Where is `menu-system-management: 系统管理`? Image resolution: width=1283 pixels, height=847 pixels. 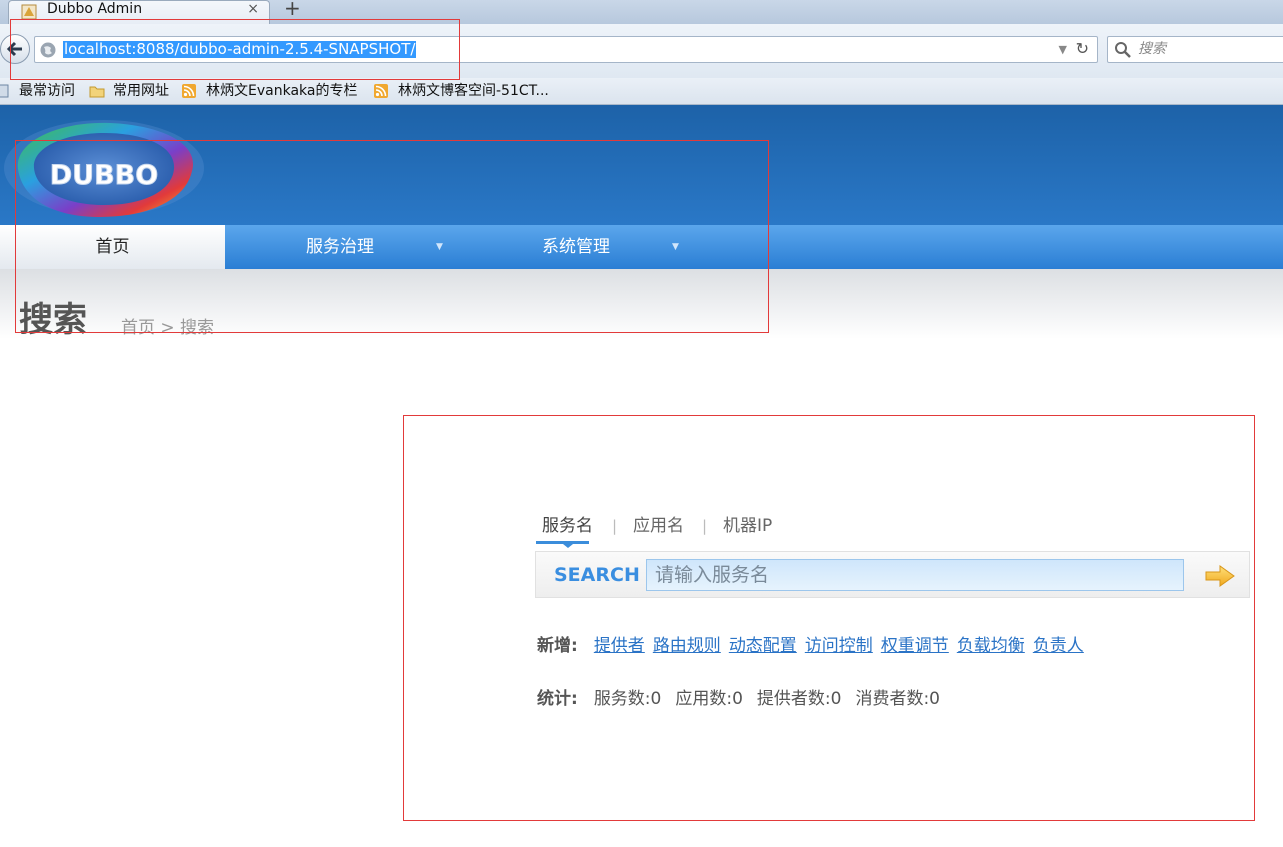 menu-system-management: 系统管理 is located at coordinates (576, 247).